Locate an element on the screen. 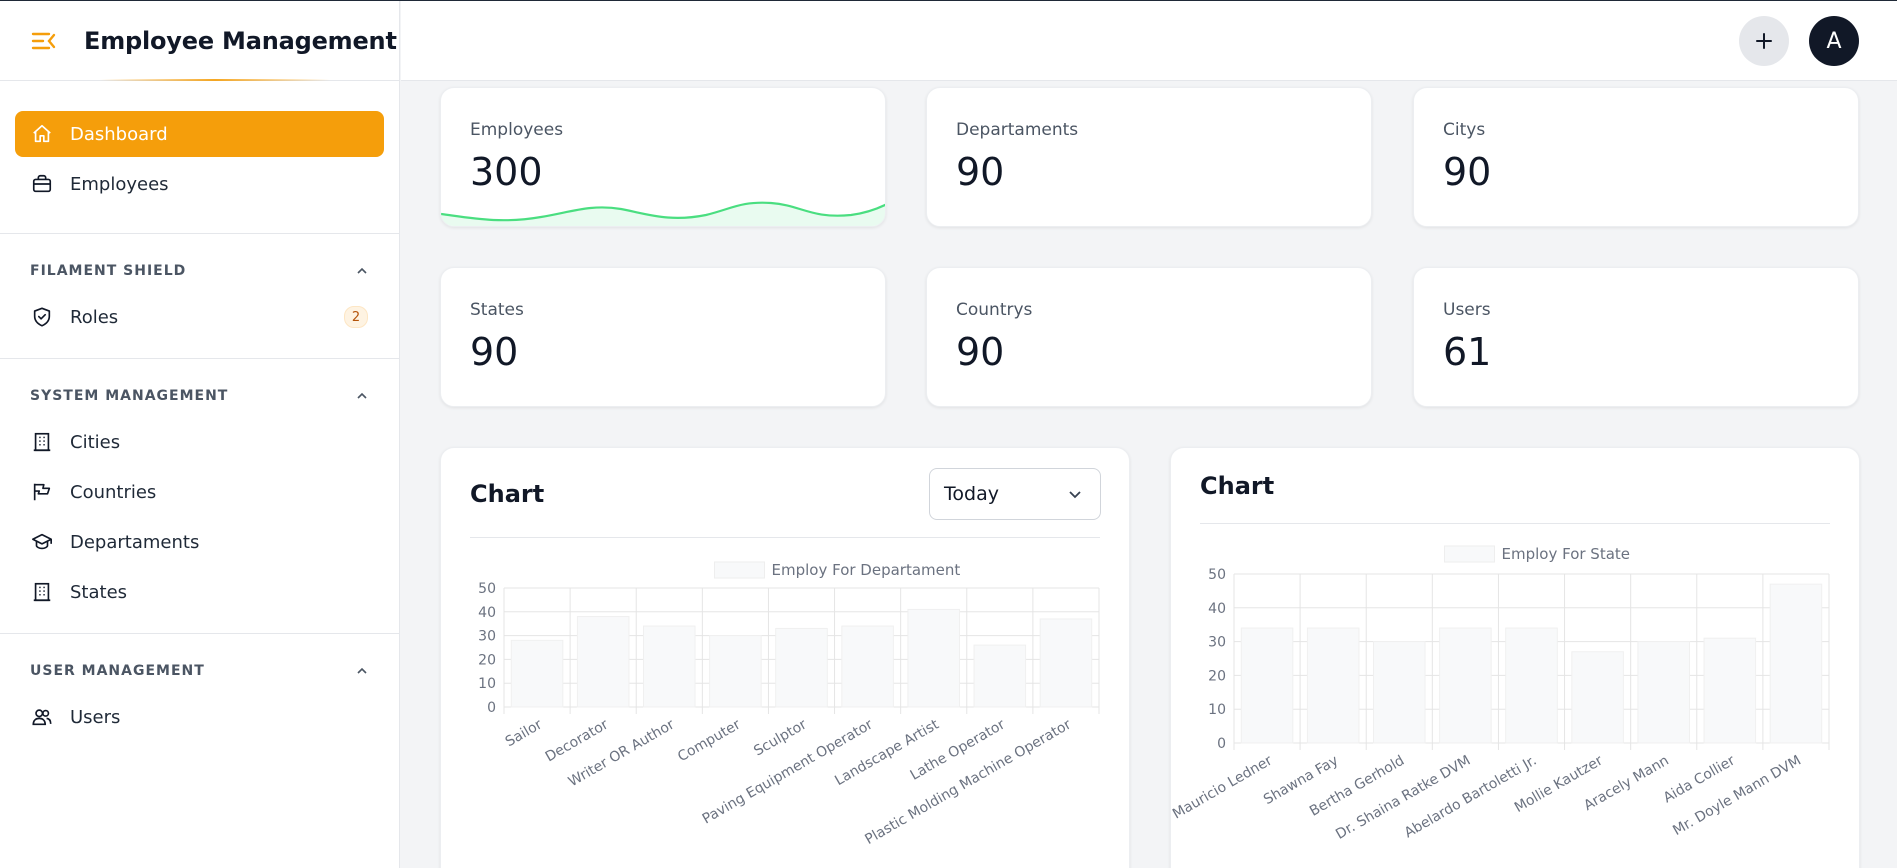 This screenshot has height=868, width=1897. sidebar-item-countries: Countries is located at coordinates (199, 492).